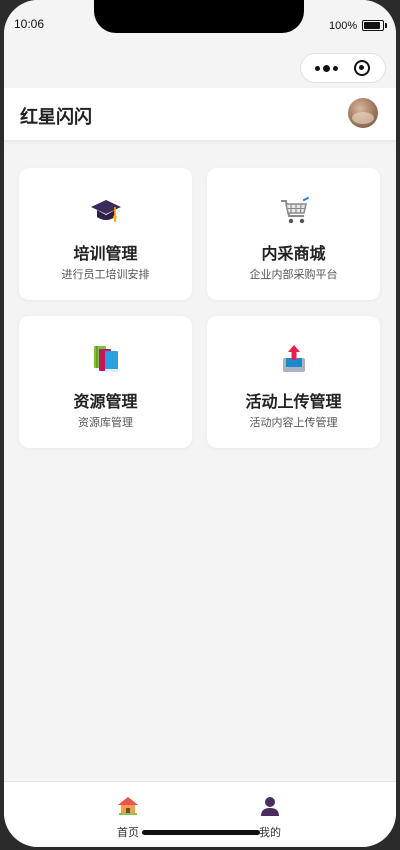 The image size is (400, 850). I want to click on card-training: 培训管理 进行员工培训安排, so click(105, 234).